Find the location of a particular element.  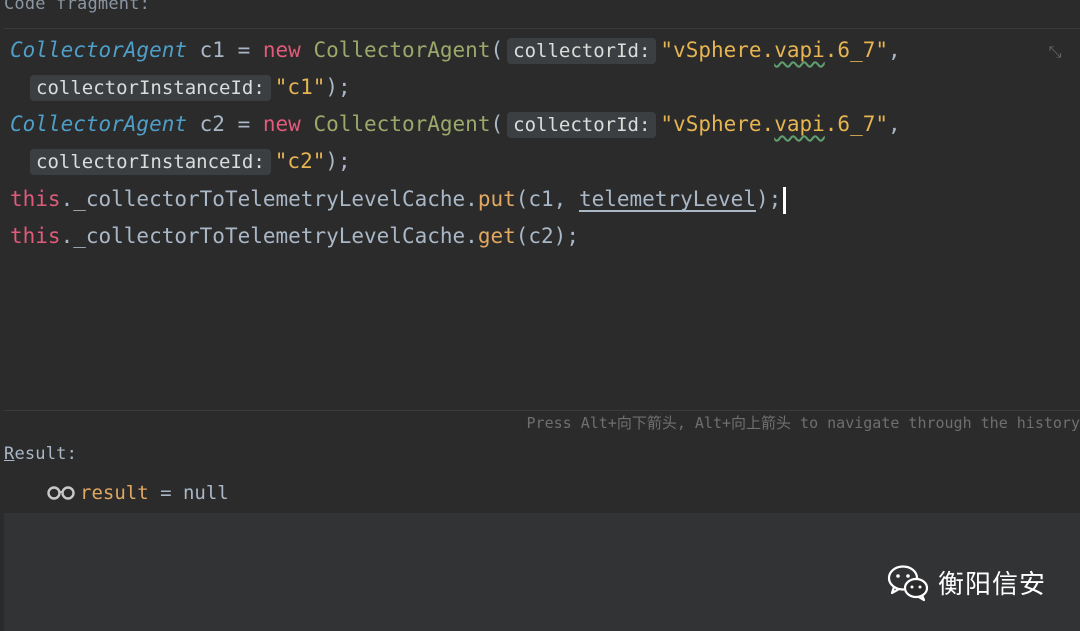

code-fragment-label: Code fragment: is located at coordinates (77, 7).